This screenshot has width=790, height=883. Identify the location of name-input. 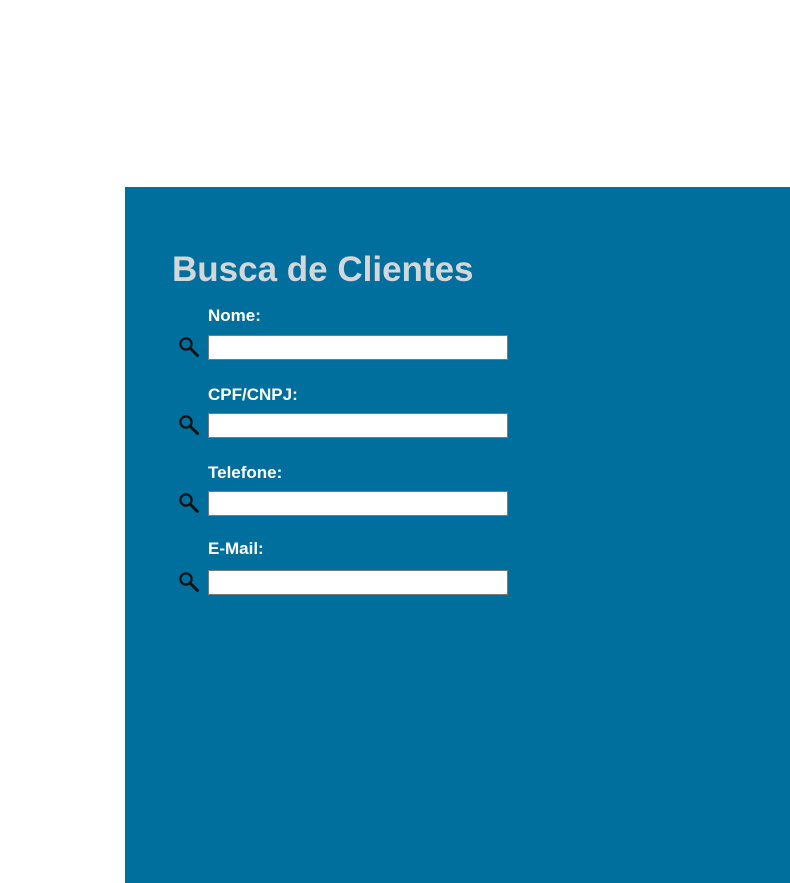
(358, 347).